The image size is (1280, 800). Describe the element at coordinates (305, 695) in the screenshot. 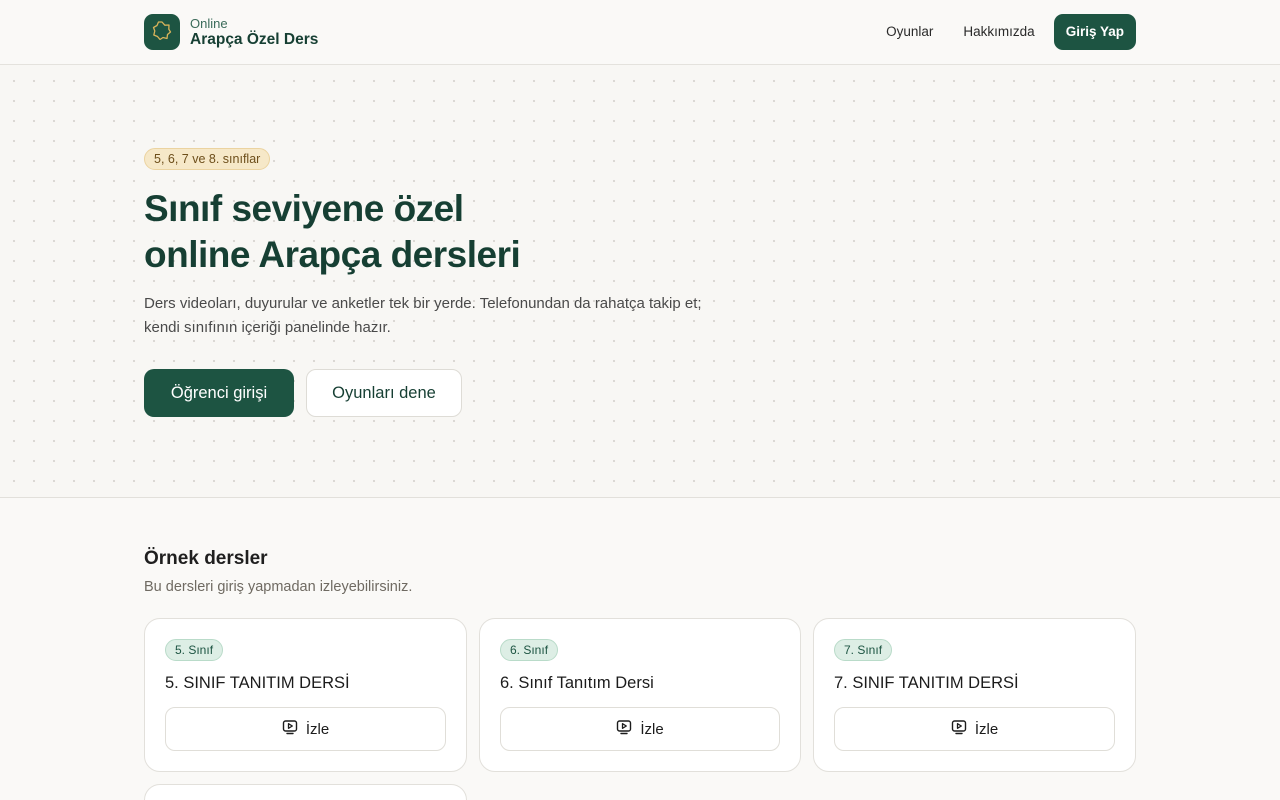

I see `lesson-card: 5. Sınıf 5. SINIF TANITIM DERSİ İzle` at that location.